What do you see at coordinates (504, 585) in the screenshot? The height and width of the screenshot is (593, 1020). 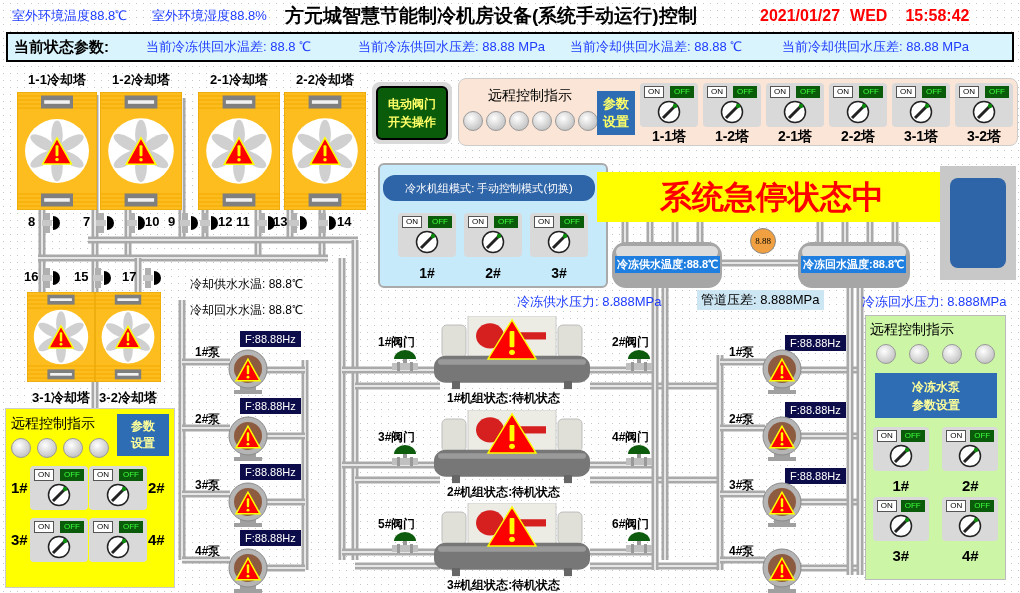 I see `chiller-status: 3#机组状态:待机状态` at bounding box center [504, 585].